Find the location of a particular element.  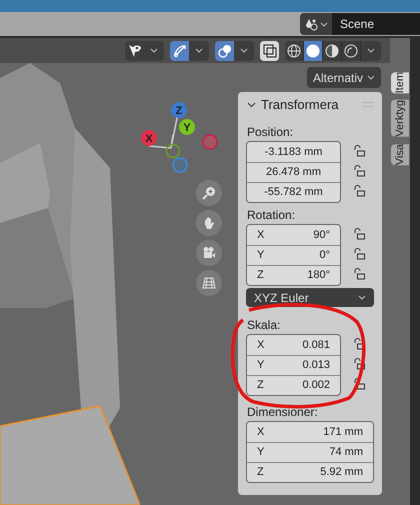

section-label: Rotation: is located at coordinates (271, 215).